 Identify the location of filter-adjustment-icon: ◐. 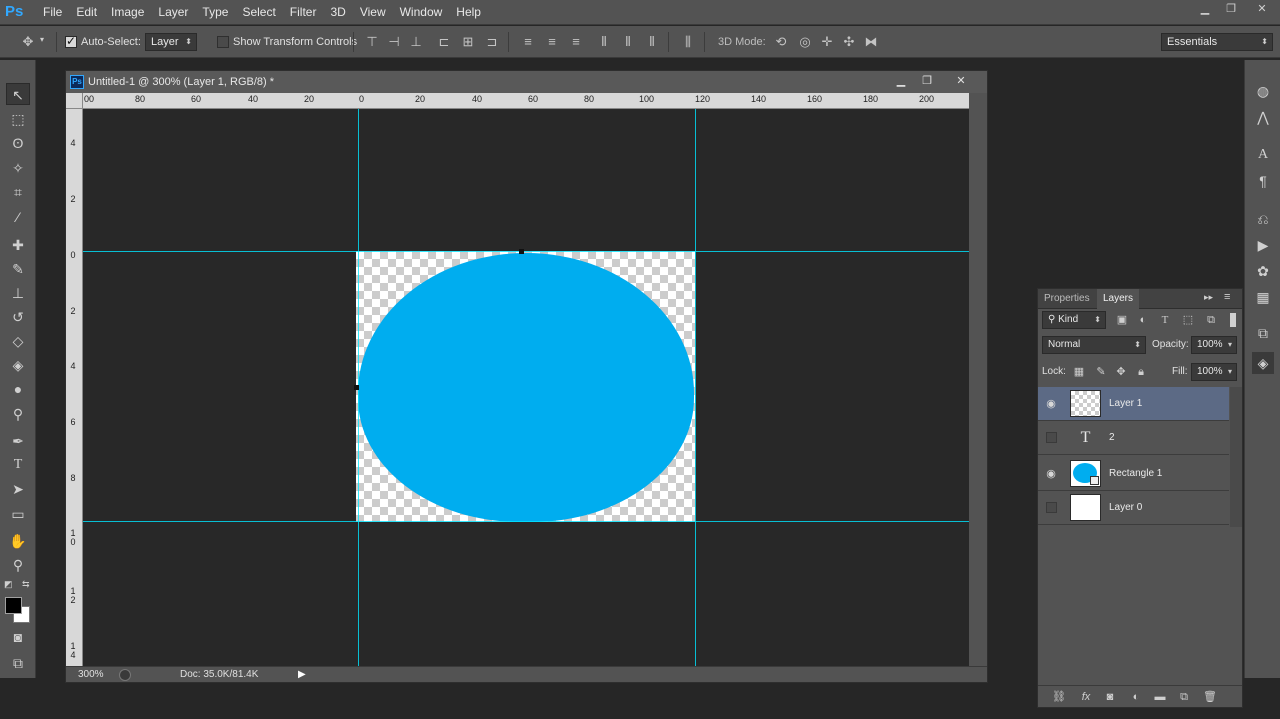
(1143, 320).